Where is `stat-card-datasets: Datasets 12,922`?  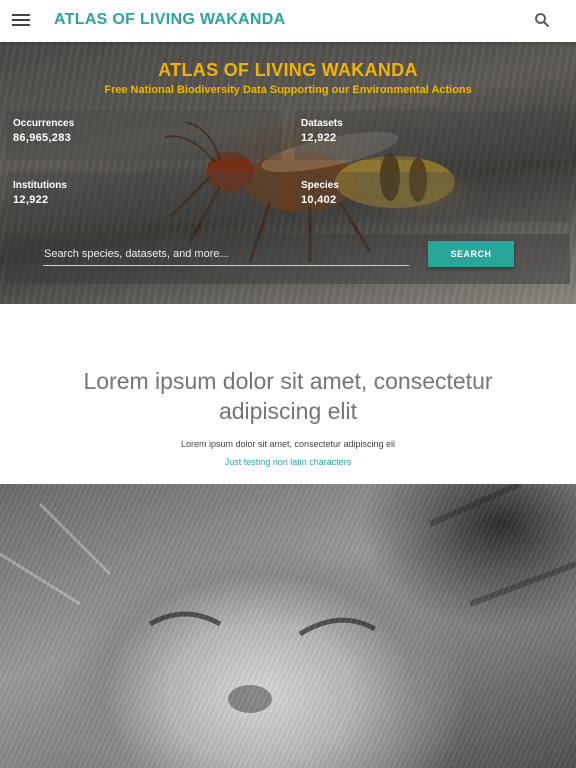 stat-card-datasets: Datasets 12,922 is located at coordinates (432, 135).